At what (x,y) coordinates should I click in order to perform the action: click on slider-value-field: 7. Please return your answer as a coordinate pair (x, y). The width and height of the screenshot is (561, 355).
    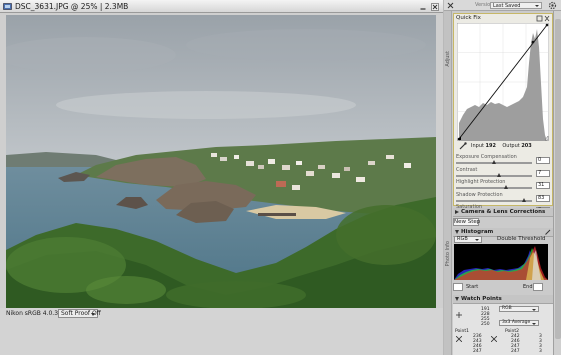
    Looking at the image, I should click on (543, 173).